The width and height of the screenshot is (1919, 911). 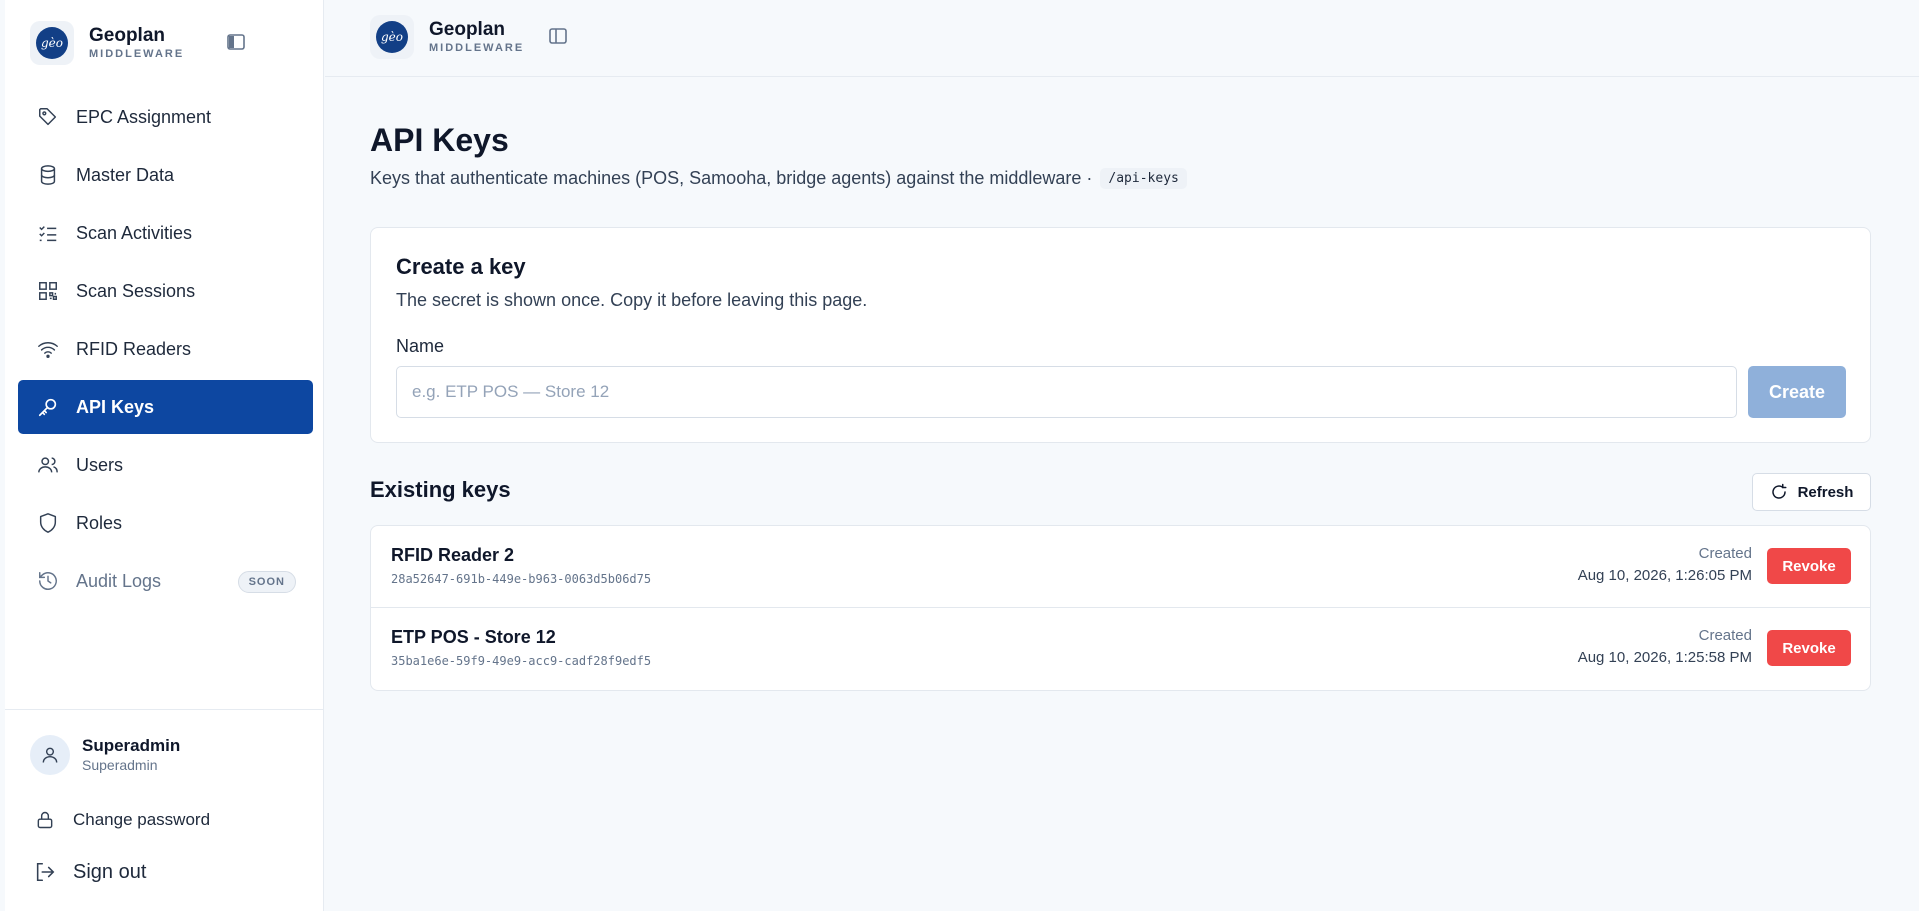 What do you see at coordinates (45, 820) in the screenshot?
I see `lock-icon` at bounding box center [45, 820].